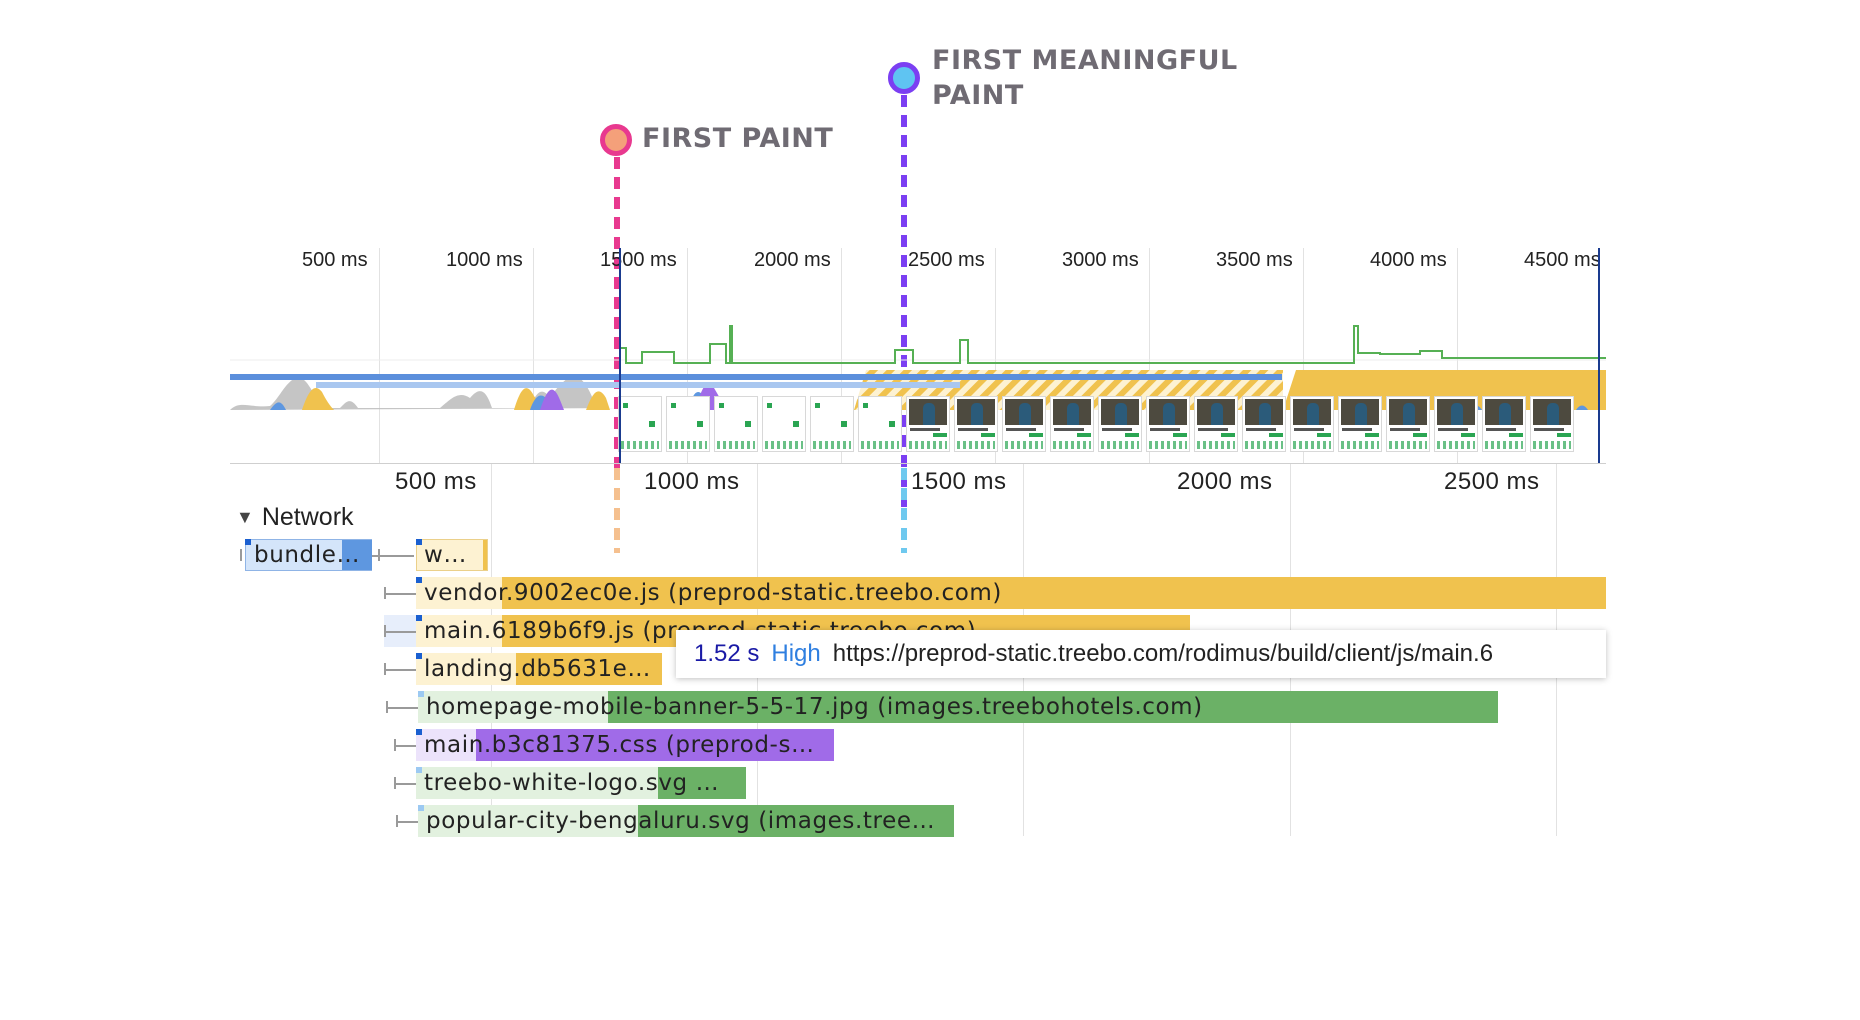 Image resolution: width=1860 pixels, height=1020 pixels. Describe the element at coordinates (638, 260) in the screenshot. I see `overview-tick-label: 1500 ms` at that location.